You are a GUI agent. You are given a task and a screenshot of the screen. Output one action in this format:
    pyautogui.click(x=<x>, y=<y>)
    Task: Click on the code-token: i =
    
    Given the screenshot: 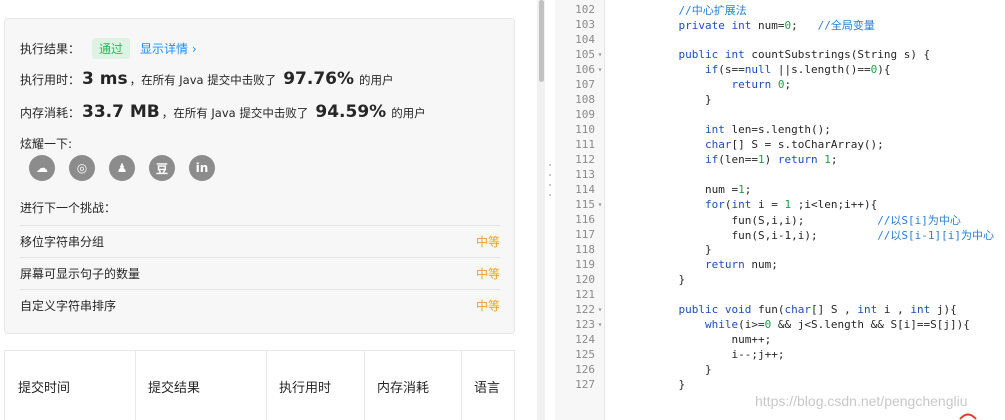 What is the action you would take?
    pyautogui.click(x=768, y=204)
    